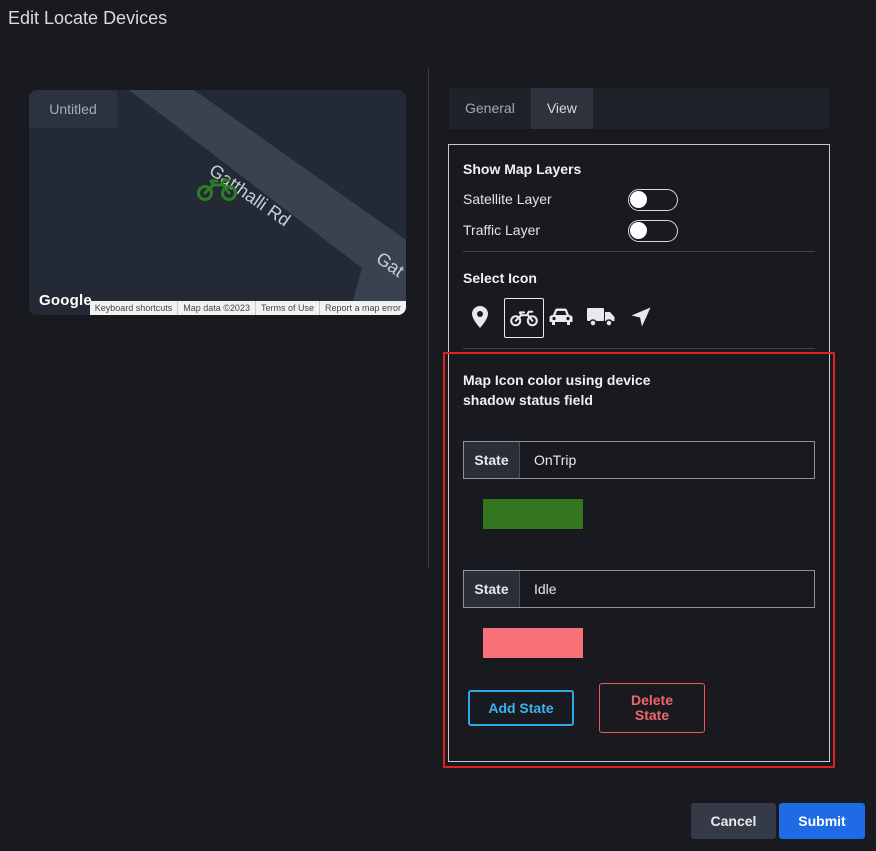 This screenshot has width=876, height=851. I want to click on state-color-swatch-ontrip, so click(533, 514).